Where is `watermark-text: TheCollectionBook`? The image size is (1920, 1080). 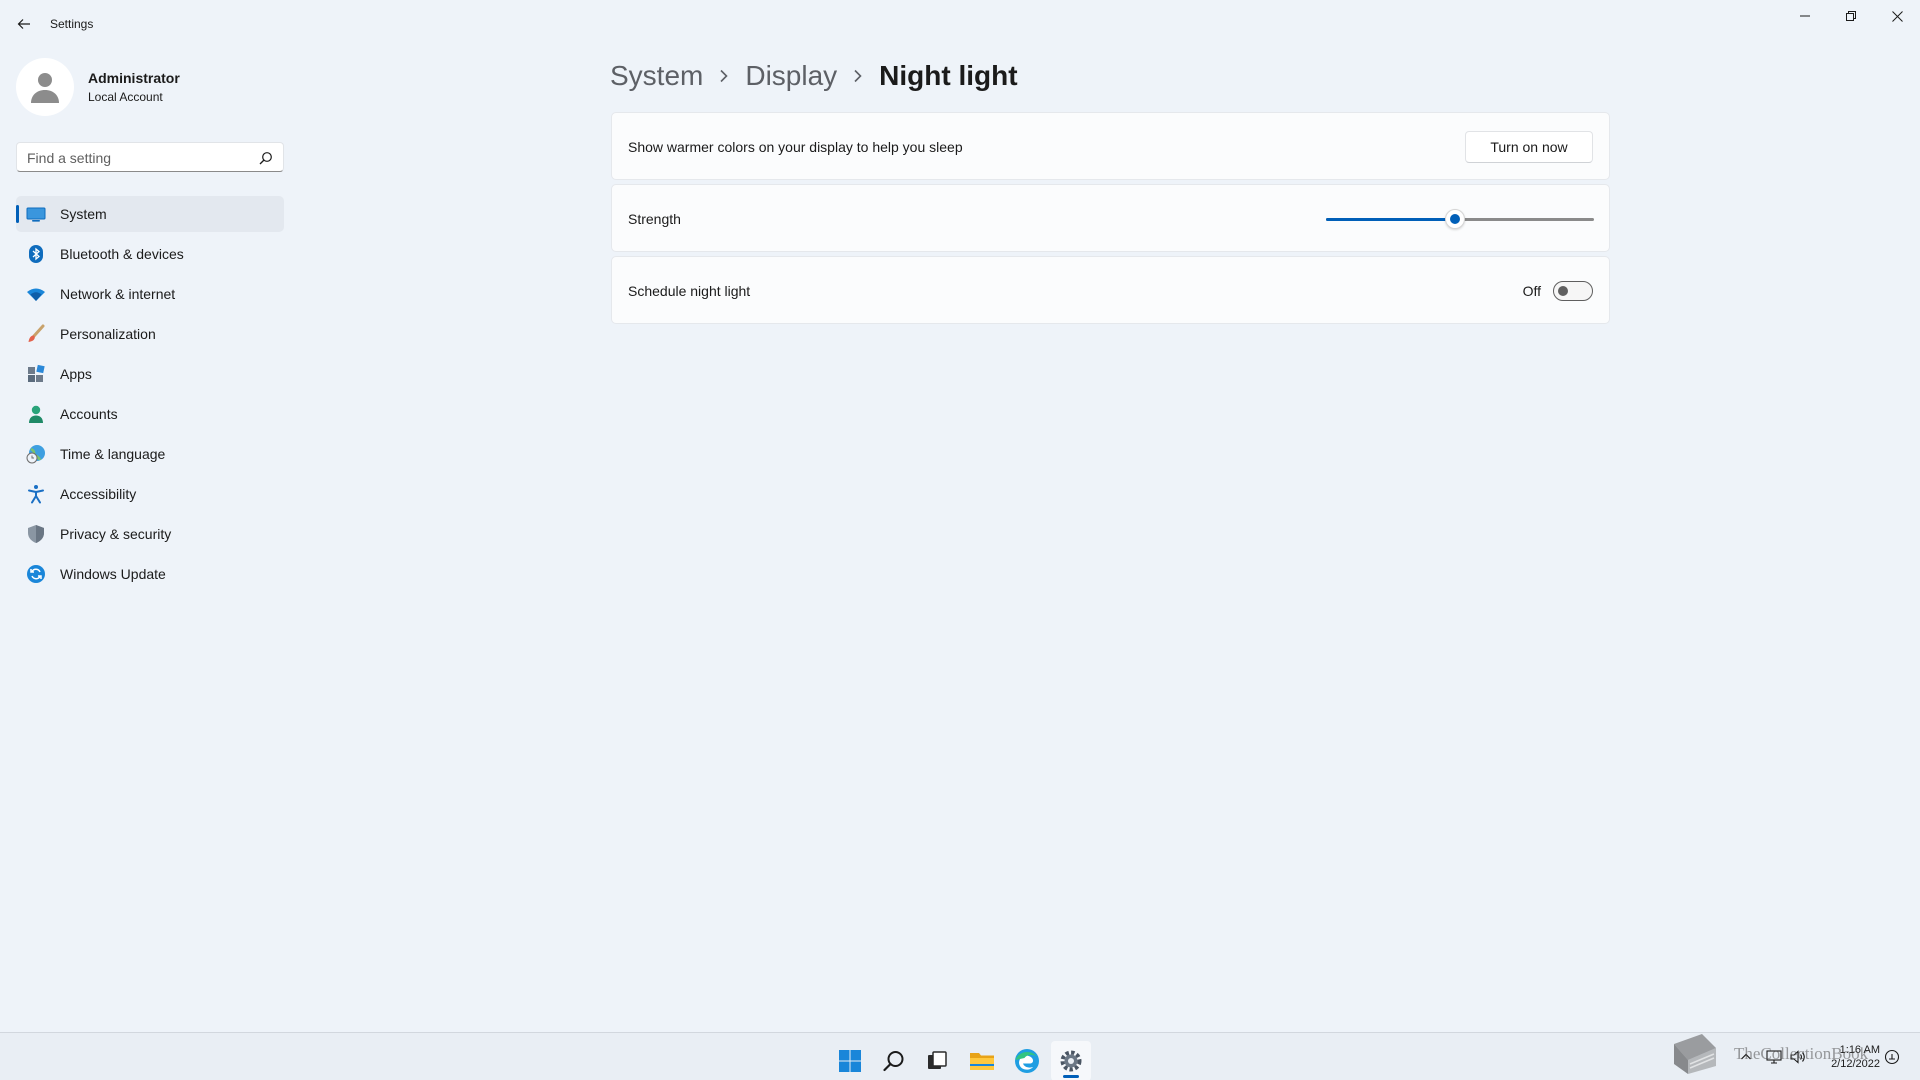
watermark-text: TheCollectionBook is located at coordinates (1801, 1053).